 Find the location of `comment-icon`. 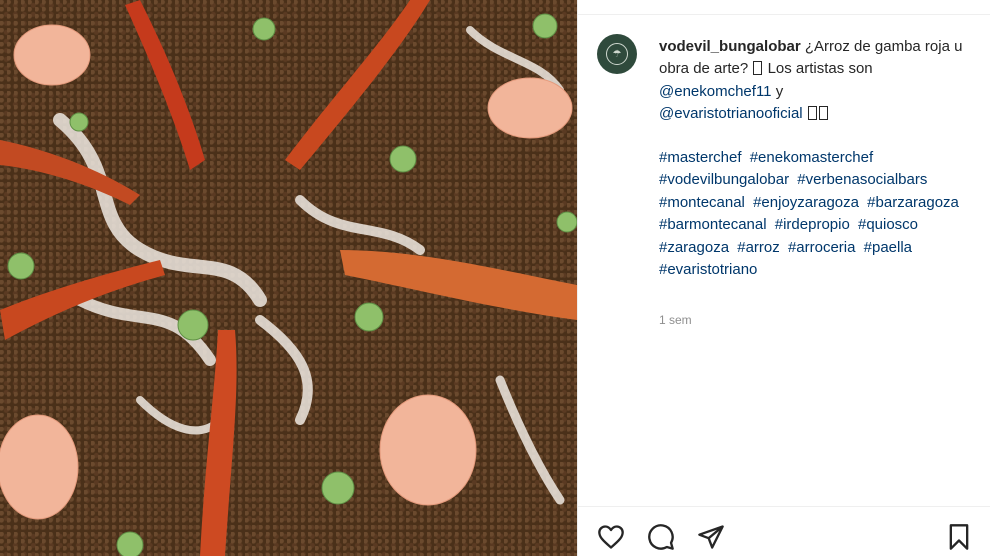

comment-icon is located at coordinates (661, 537).